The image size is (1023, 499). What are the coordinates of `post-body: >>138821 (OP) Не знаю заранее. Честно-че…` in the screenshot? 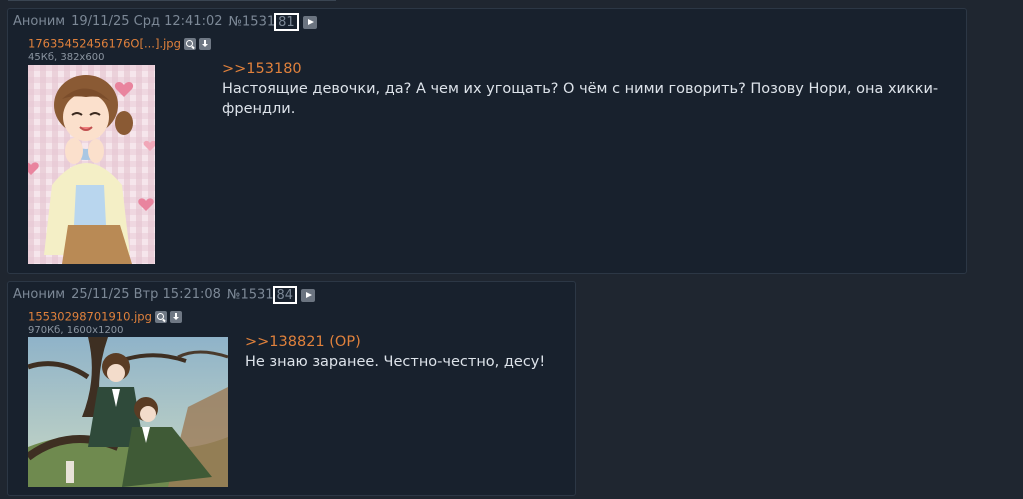 It's located at (407, 352).